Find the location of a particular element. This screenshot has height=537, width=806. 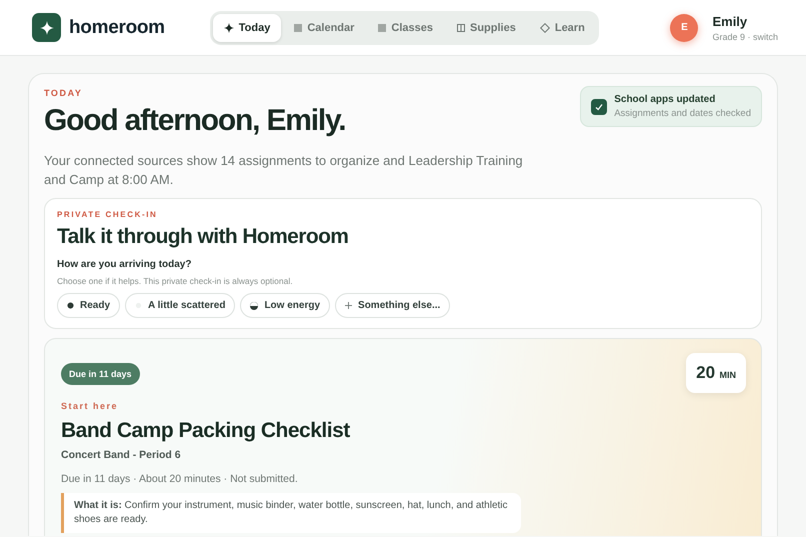

mood-chip: Ready is located at coordinates (88, 305).